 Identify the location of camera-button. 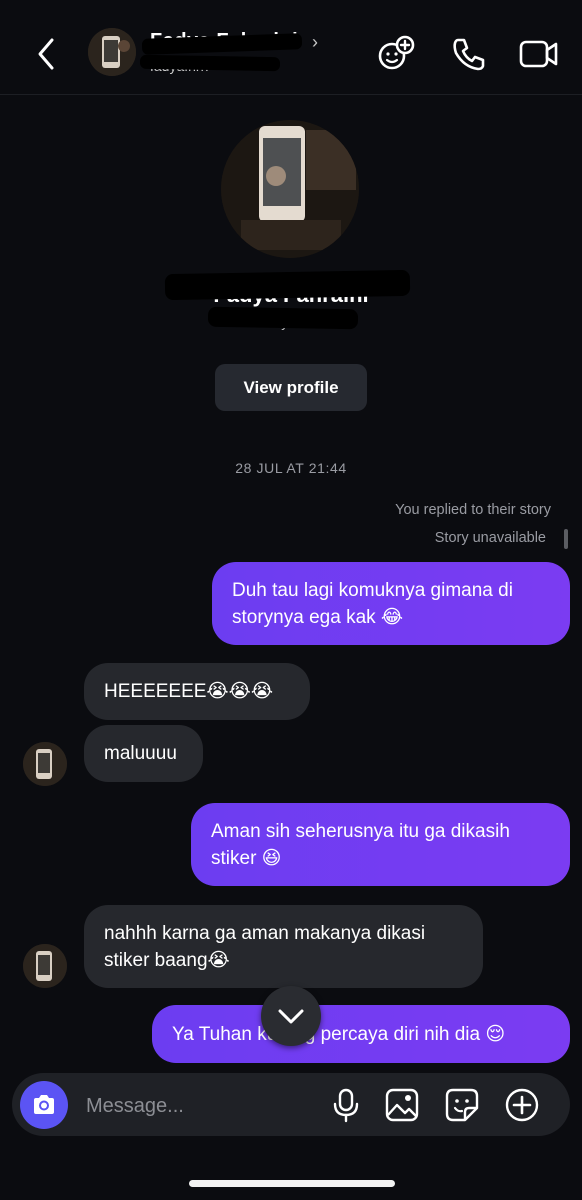
(44, 1105).